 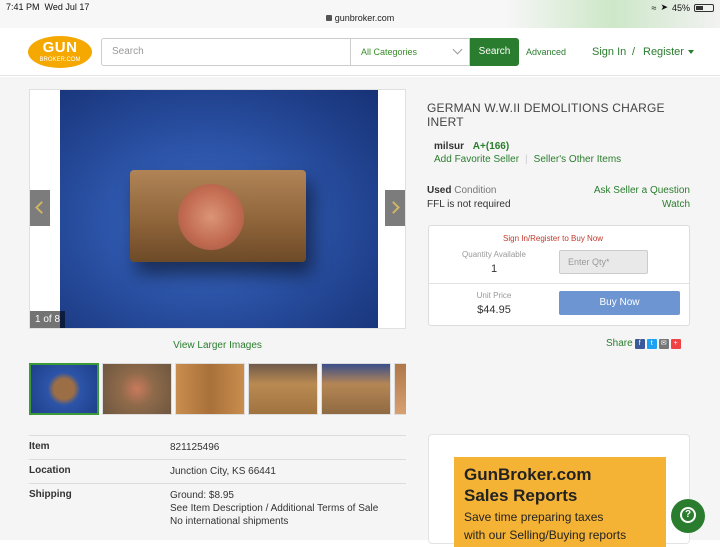 What do you see at coordinates (494, 52) in the screenshot?
I see `search-button: Search` at bounding box center [494, 52].